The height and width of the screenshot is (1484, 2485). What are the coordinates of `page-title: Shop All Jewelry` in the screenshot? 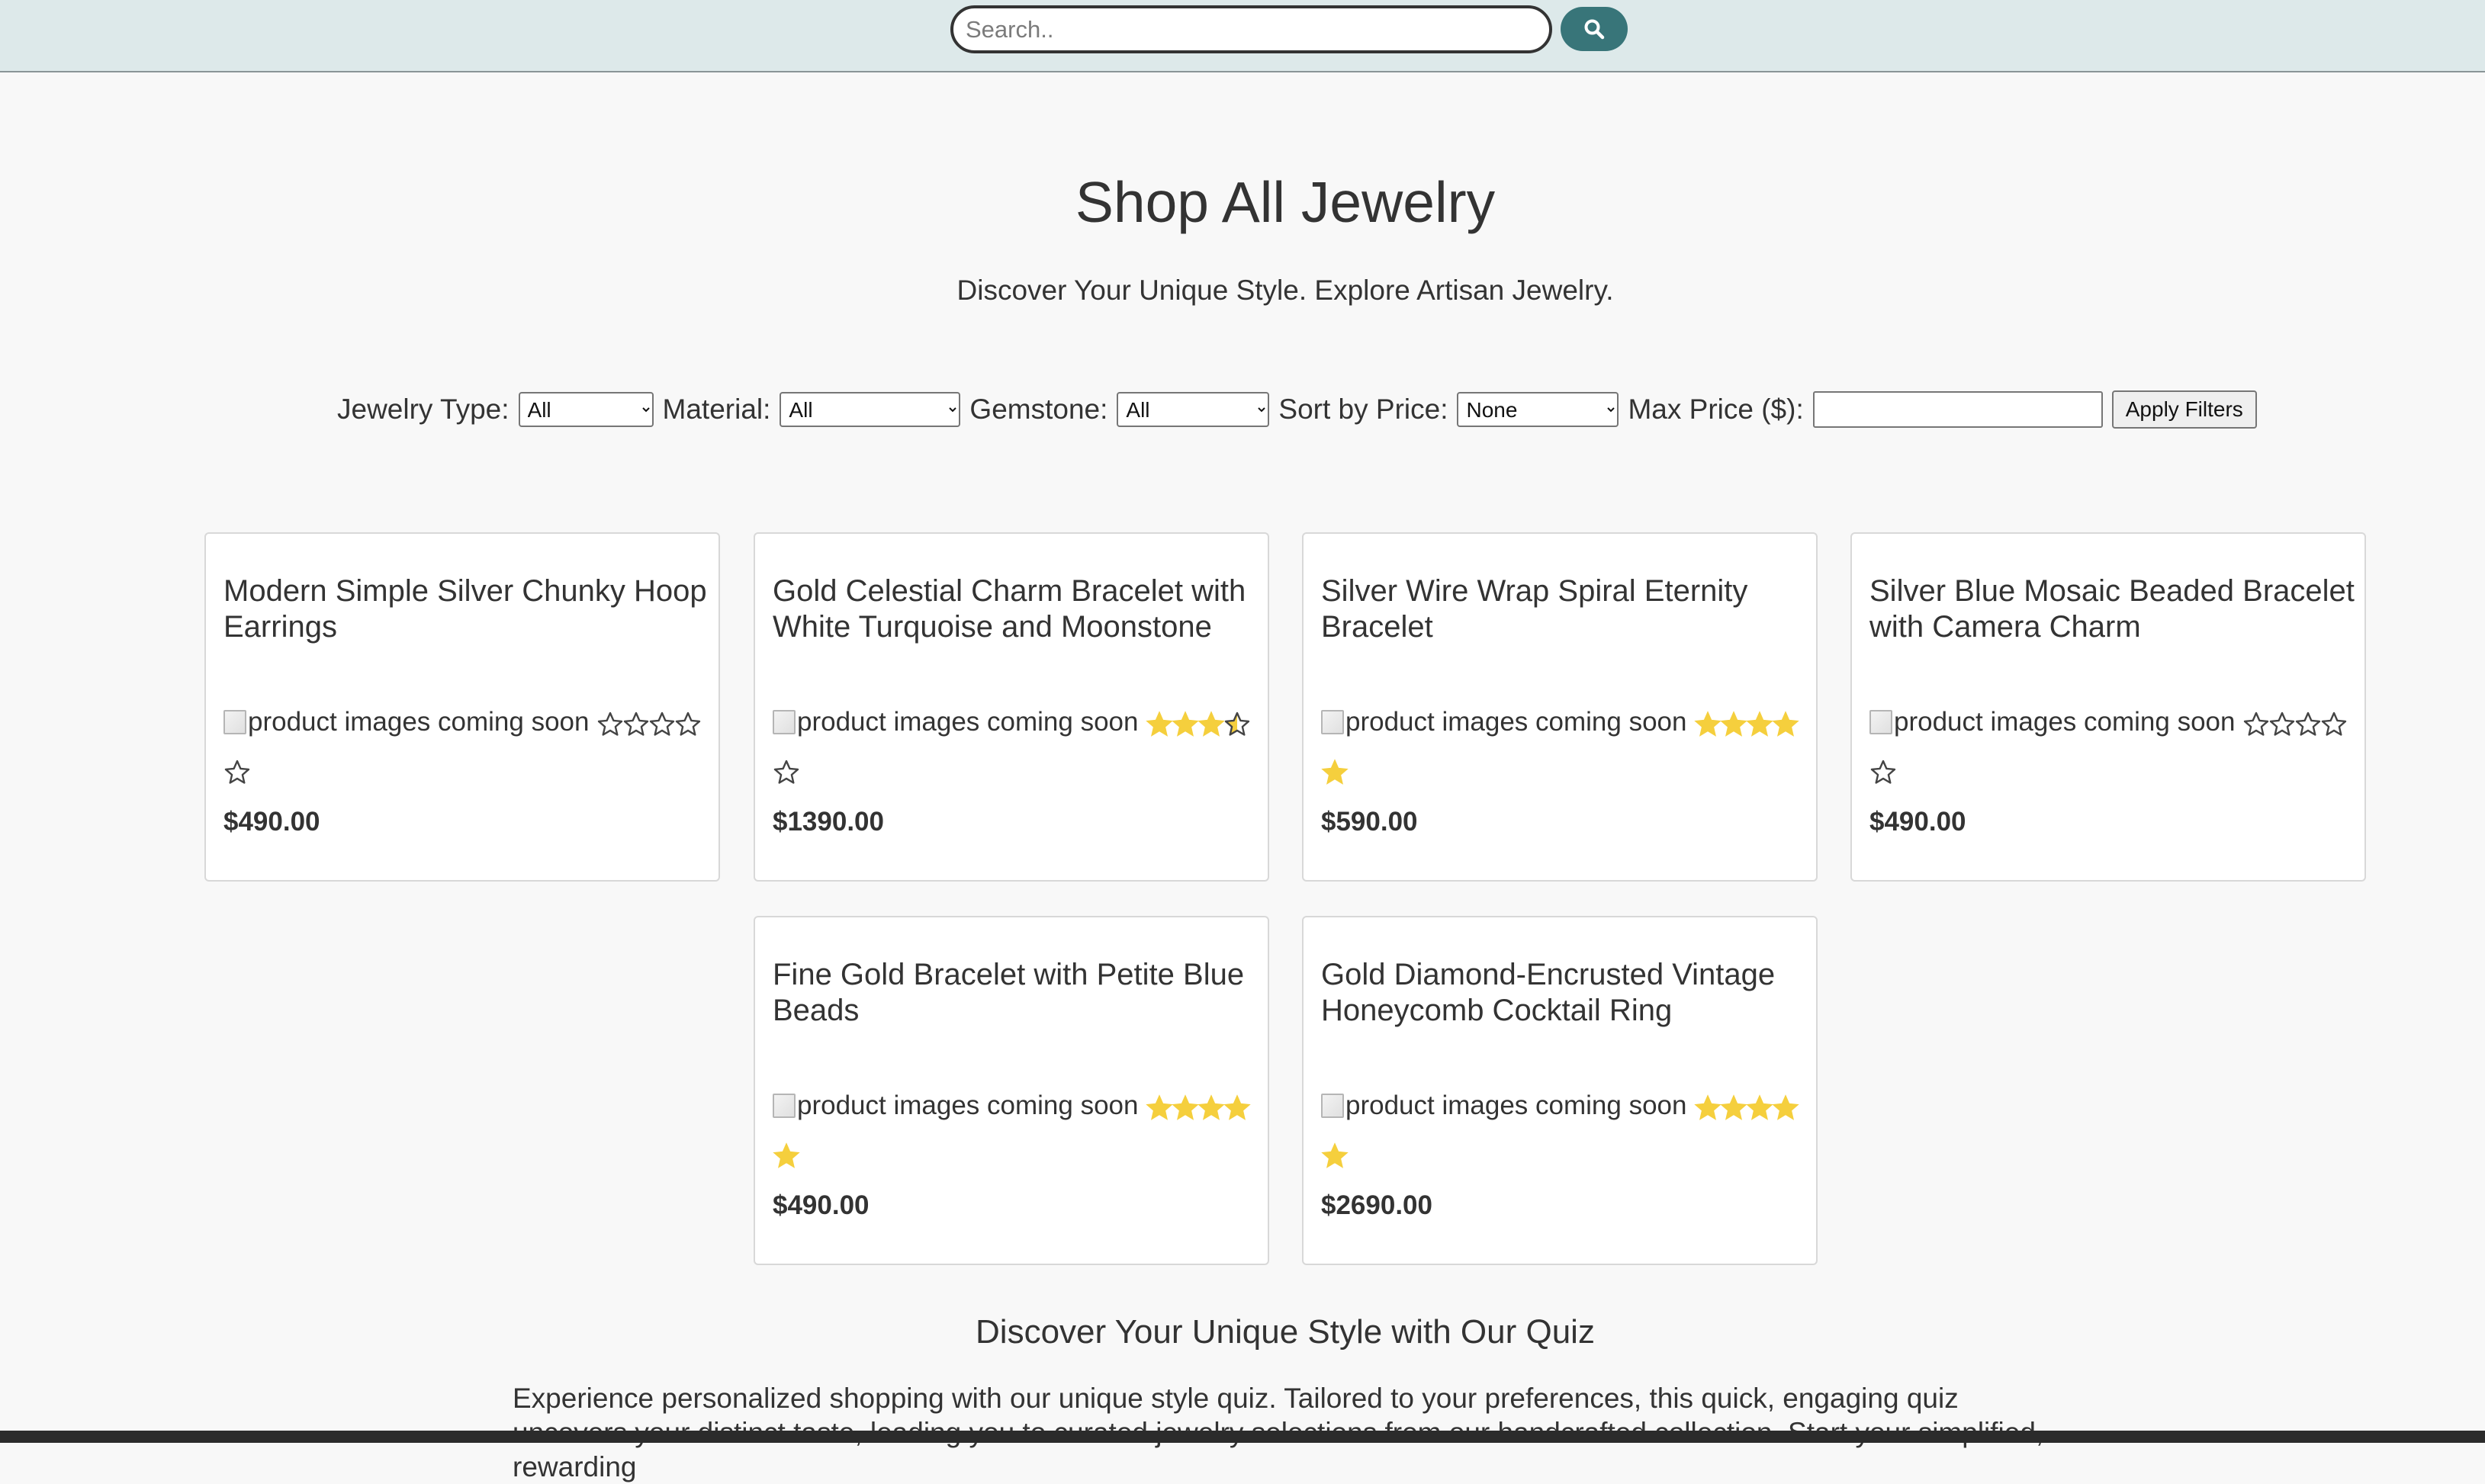 It's located at (1286, 202).